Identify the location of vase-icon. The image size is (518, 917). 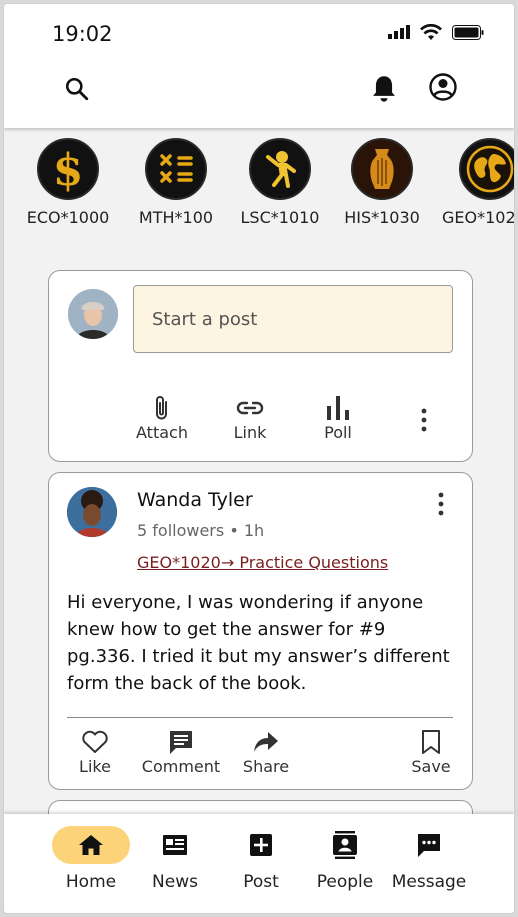
(382, 169).